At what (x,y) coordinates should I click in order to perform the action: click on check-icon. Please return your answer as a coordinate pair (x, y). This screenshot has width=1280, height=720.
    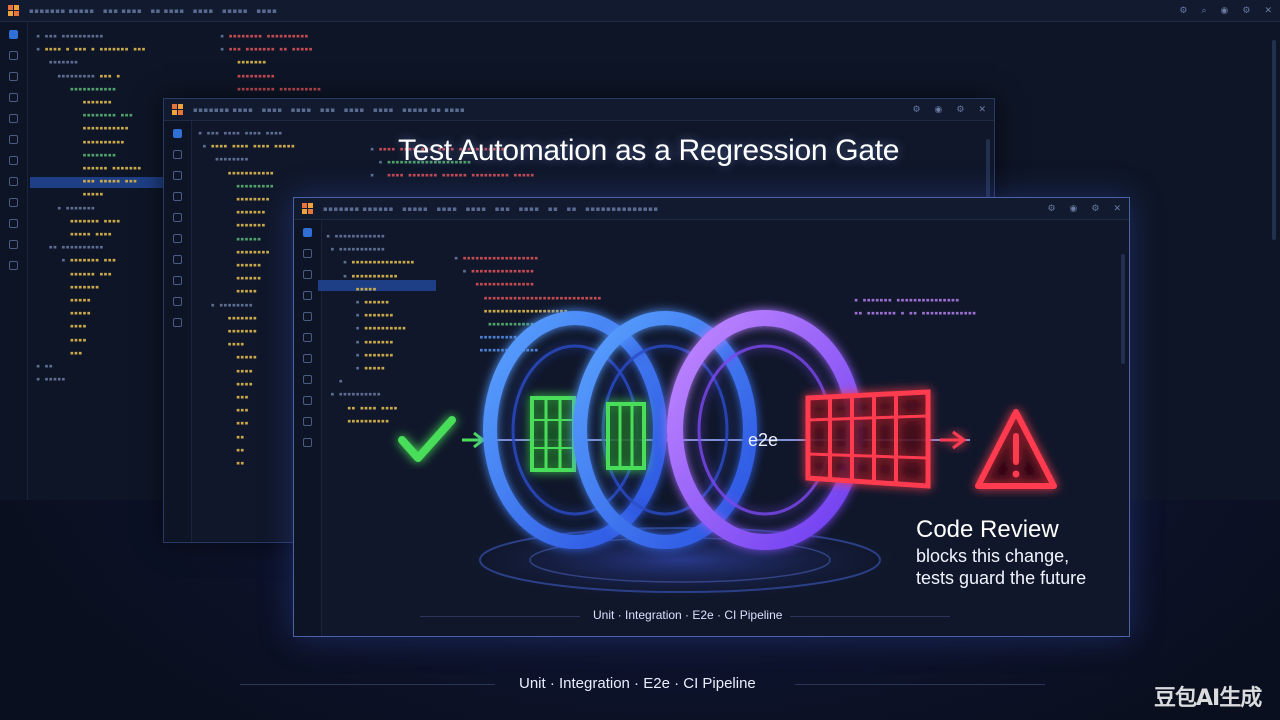
    Looking at the image, I should click on (427, 439).